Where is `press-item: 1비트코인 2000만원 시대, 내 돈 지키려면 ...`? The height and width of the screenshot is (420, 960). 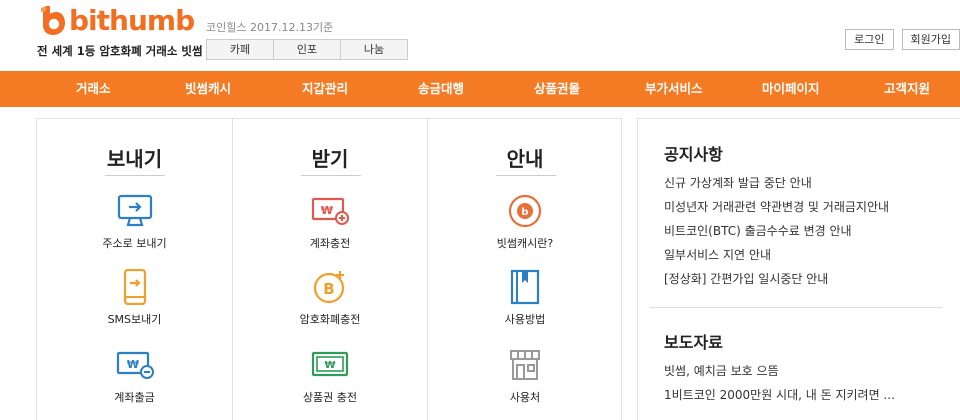 press-item: 1비트코인 2000만원 시대, 내 돈 지키려면 ... is located at coordinates (779, 395).